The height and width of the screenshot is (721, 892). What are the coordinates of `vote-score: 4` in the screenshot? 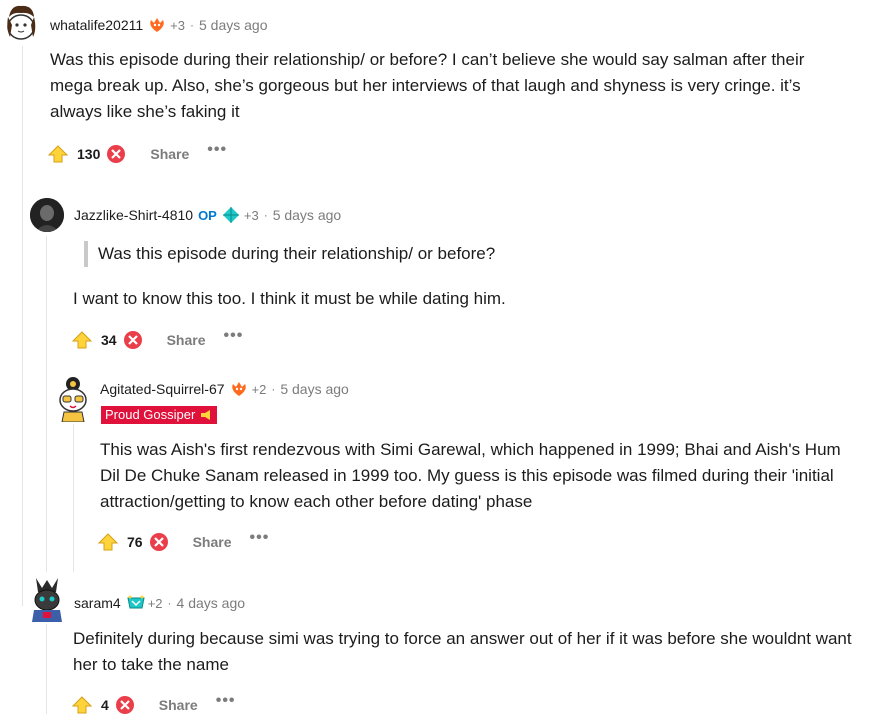 It's located at (105, 705).